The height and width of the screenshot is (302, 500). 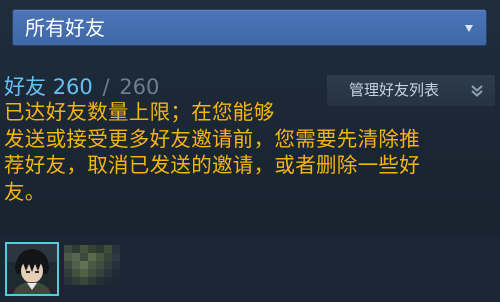 I want to click on avatar-portrait-icon, so click(x=32, y=269).